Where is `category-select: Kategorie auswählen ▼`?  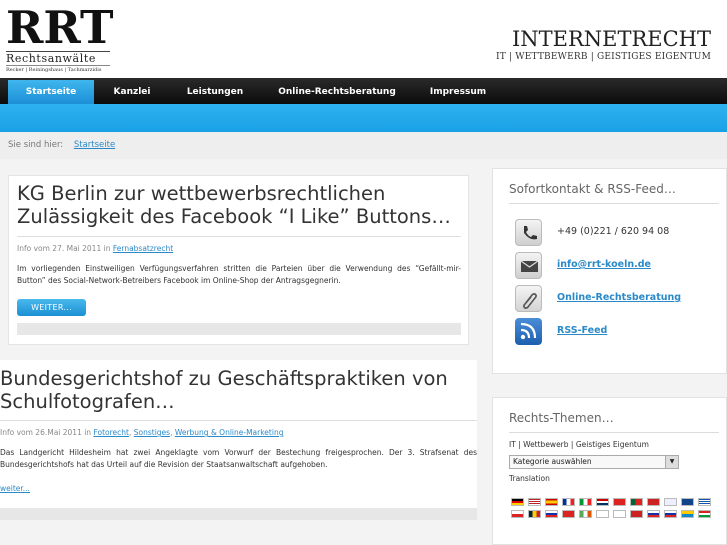
category-select: Kategorie auswählen ▼ is located at coordinates (594, 462).